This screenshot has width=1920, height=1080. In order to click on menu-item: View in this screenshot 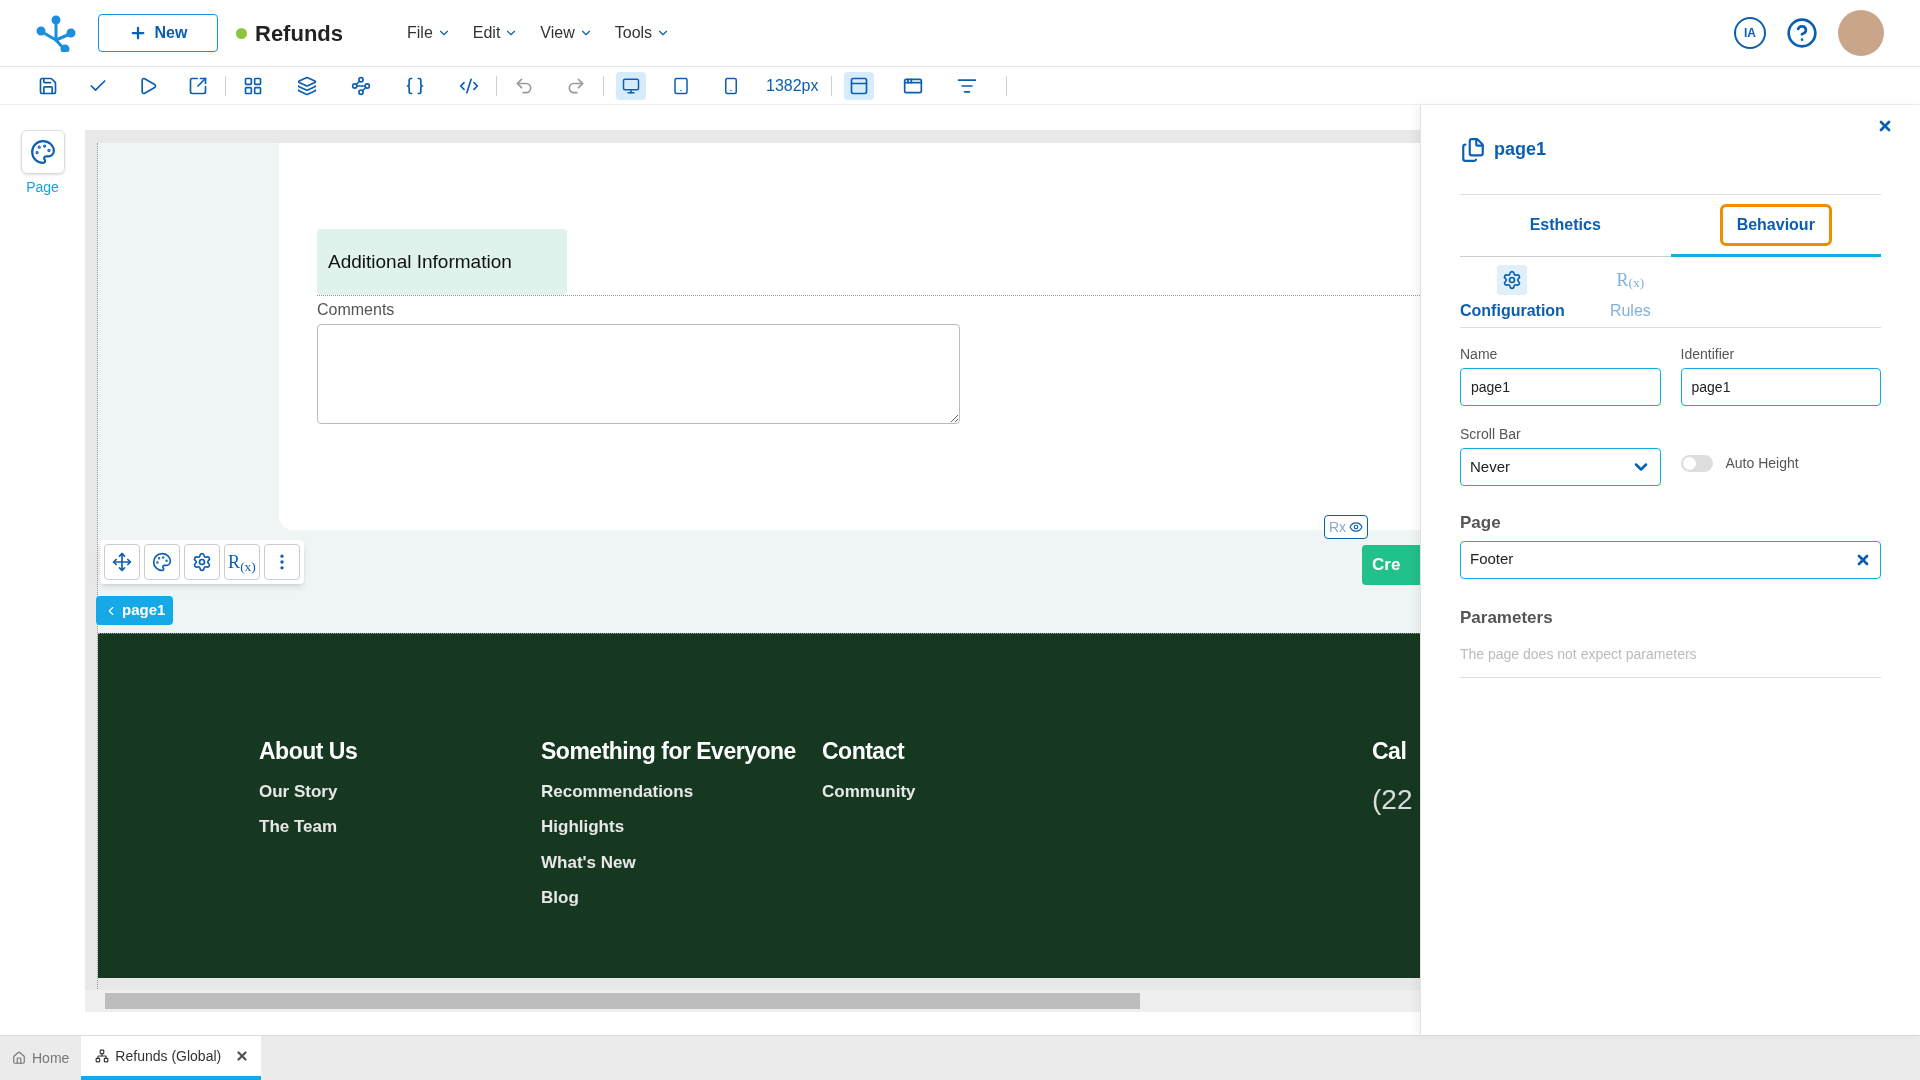, I will do `click(566, 33)`.